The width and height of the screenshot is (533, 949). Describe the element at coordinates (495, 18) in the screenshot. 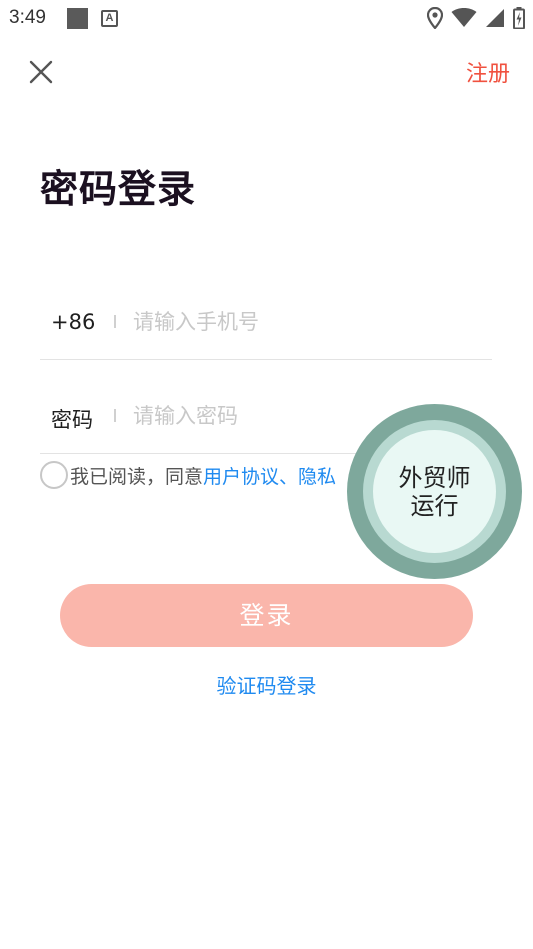

I see `signal-icon` at that location.